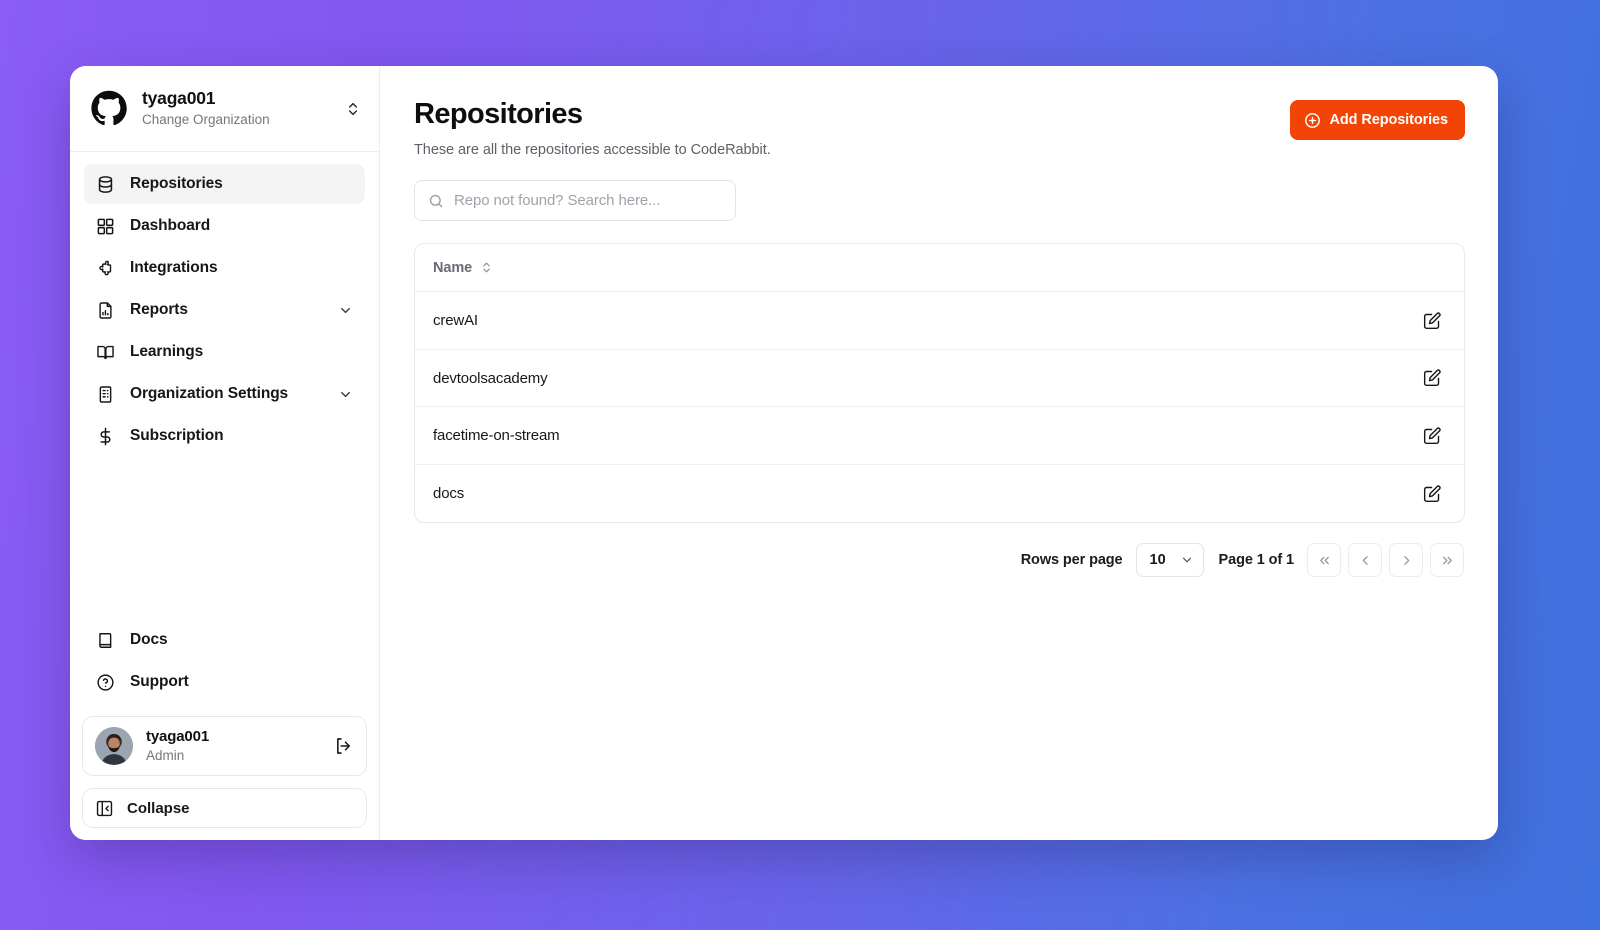  I want to click on repo-name: devtoolsacademy, so click(490, 378).